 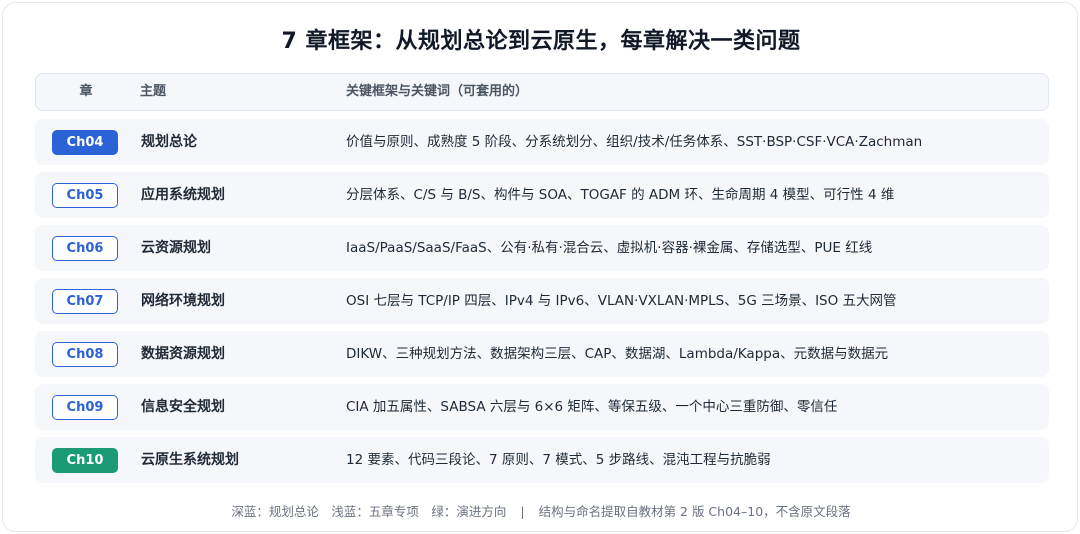 What do you see at coordinates (85, 354) in the screenshot?
I see `chapter-badge: Ch08` at bounding box center [85, 354].